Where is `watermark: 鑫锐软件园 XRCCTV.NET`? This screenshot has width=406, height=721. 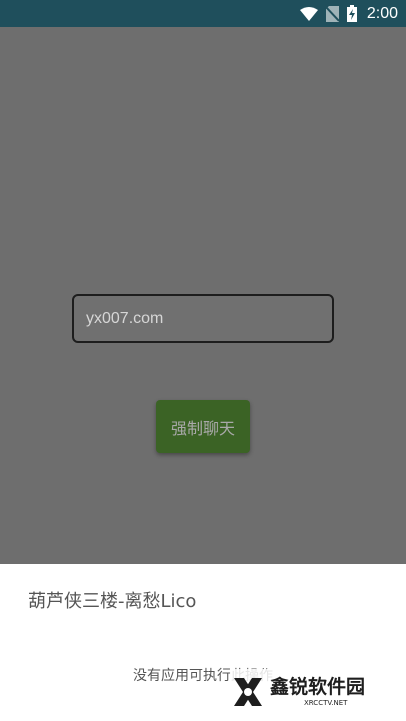
watermark: 鑫锐软件园 XRCCTV.NET is located at coordinates (310, 692).